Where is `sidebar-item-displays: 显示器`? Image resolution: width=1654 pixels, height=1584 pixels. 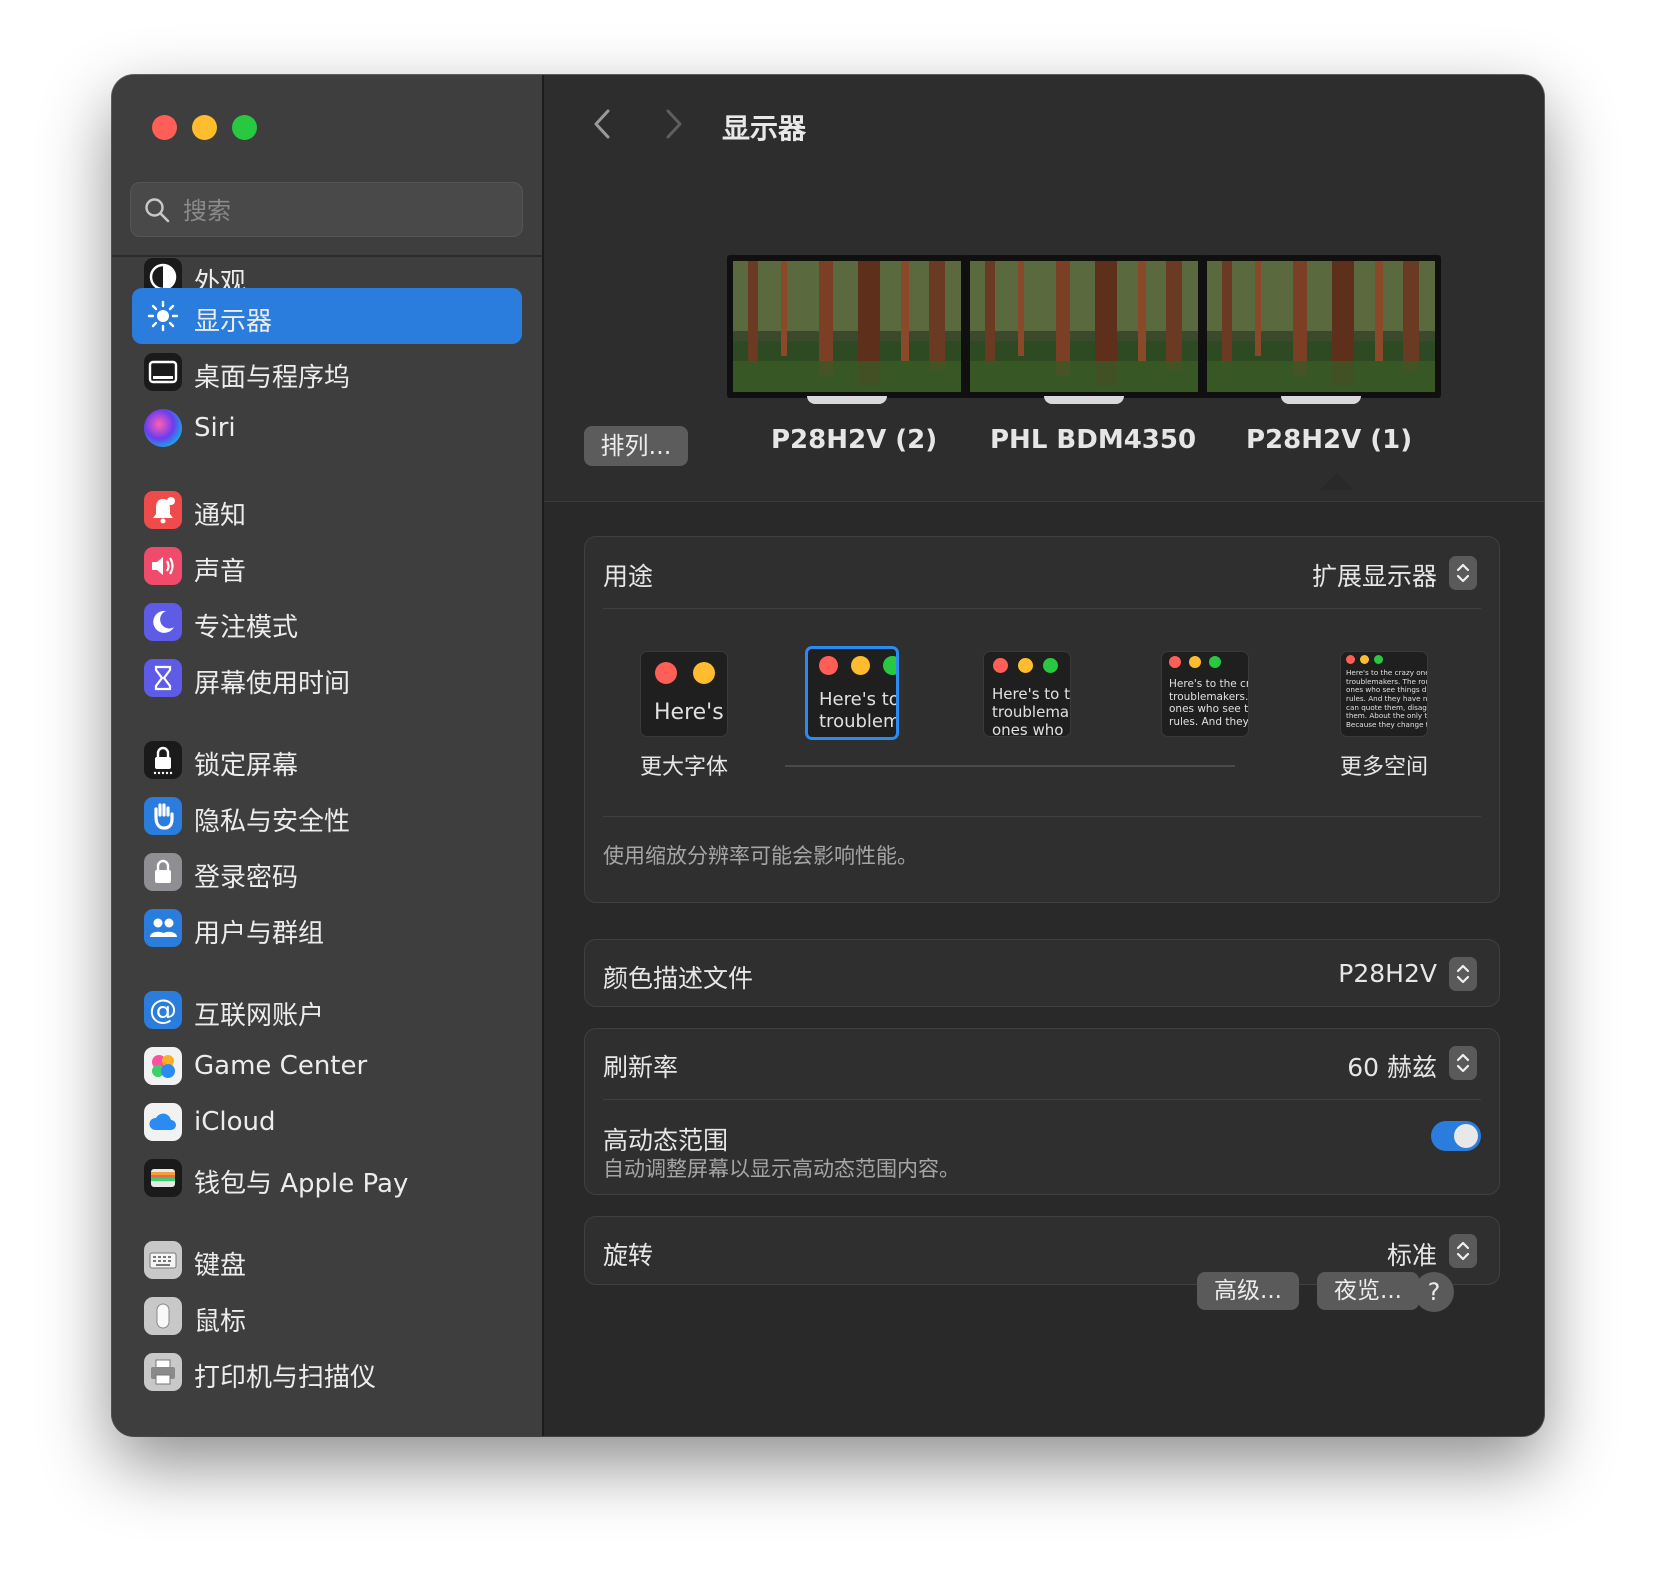 sidebar-item-displays: 显示器 is located at coordinates (327, 316).